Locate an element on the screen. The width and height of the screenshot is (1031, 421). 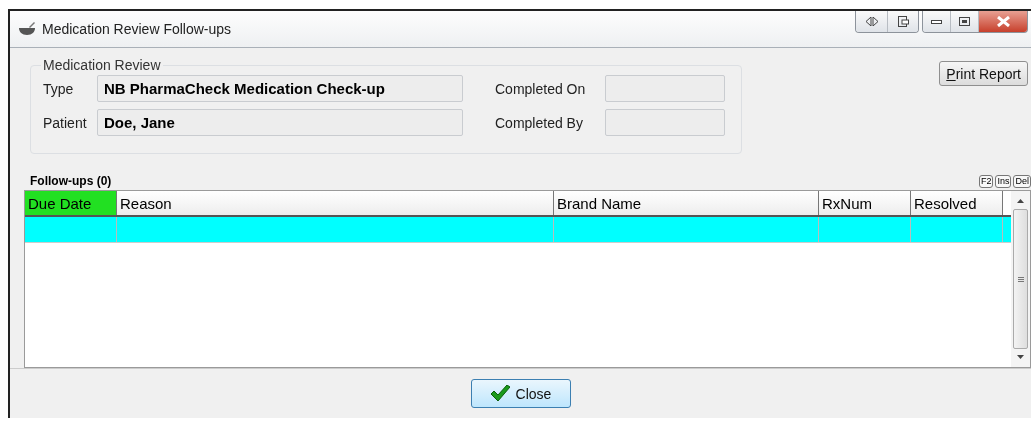
readonly-field: Doe, Jane is located at coordinates (280, 122).